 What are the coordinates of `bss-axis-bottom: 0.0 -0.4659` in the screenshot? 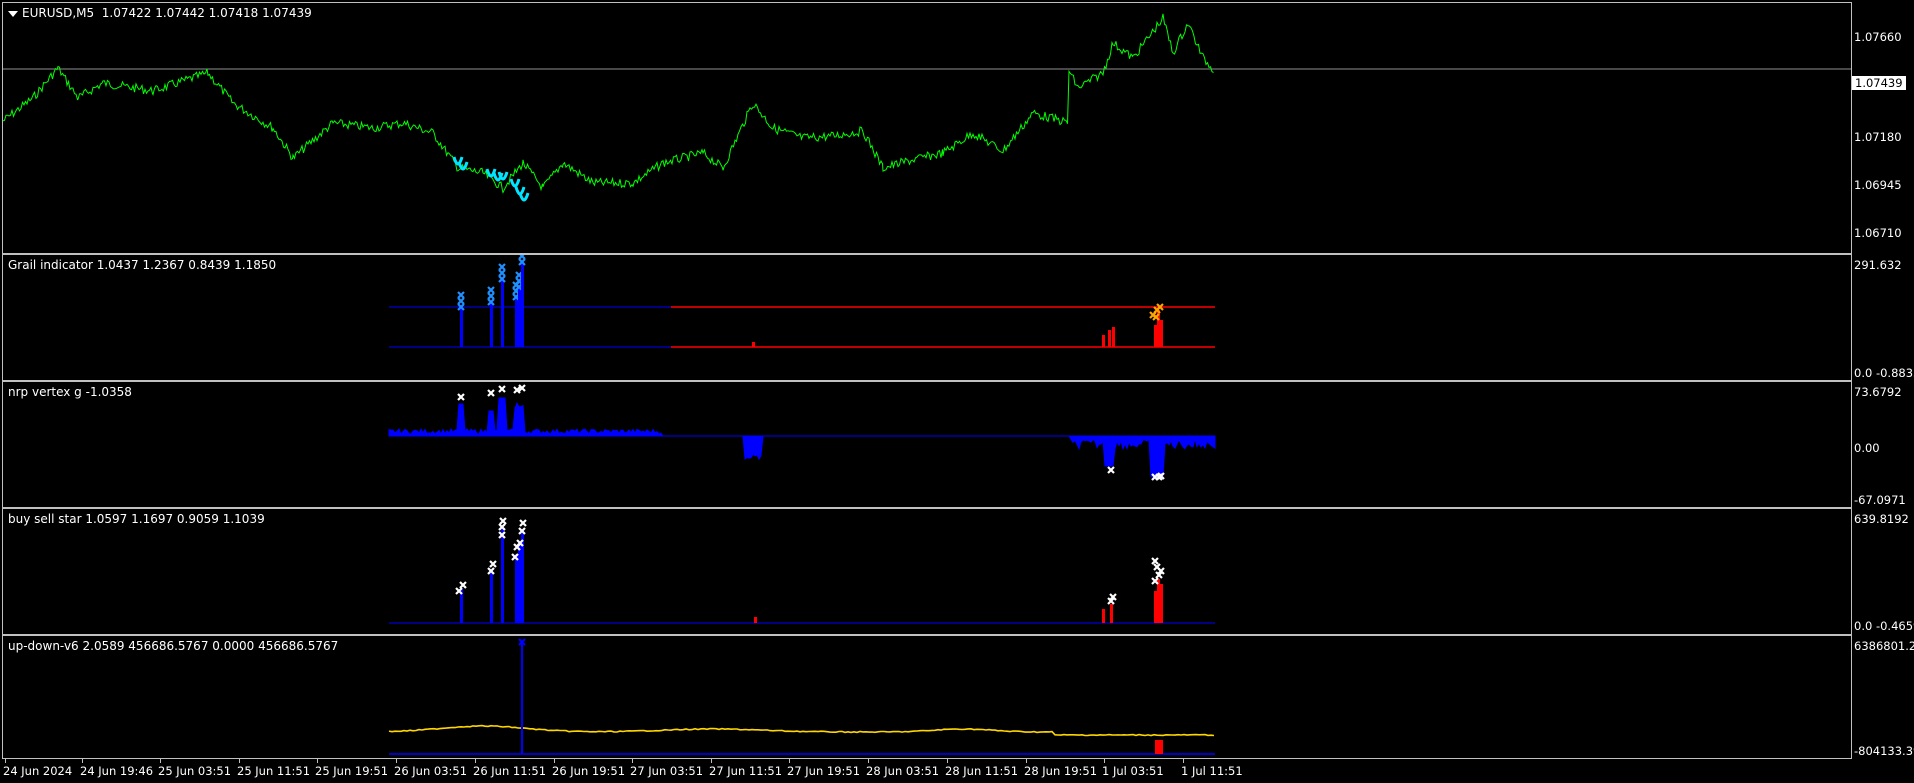 It's located at (1884, 626).